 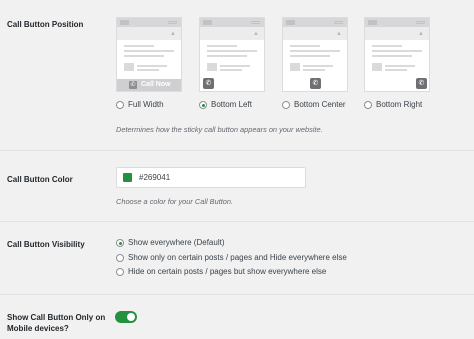 What do you see at coordinates (40, 179) in the screenshot?
I see `color-label: Call Button Color` at bounding box center [40, 179].